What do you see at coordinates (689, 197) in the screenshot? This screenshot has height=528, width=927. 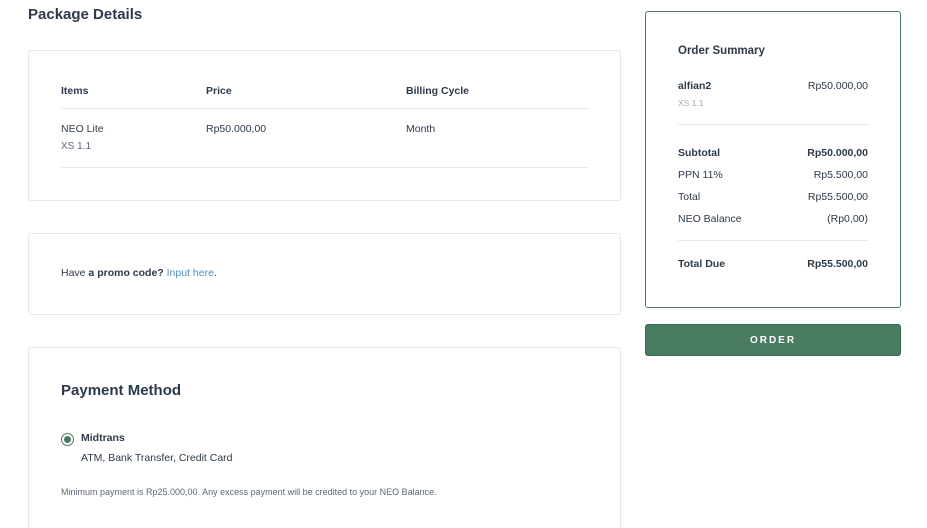 I see `summary-row-label: Total` at bounding box center [689, 197].